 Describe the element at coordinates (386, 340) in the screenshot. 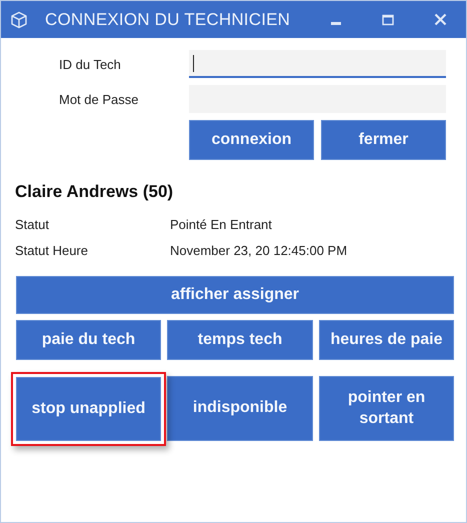

I see `action-button: heures de paie` at that location.